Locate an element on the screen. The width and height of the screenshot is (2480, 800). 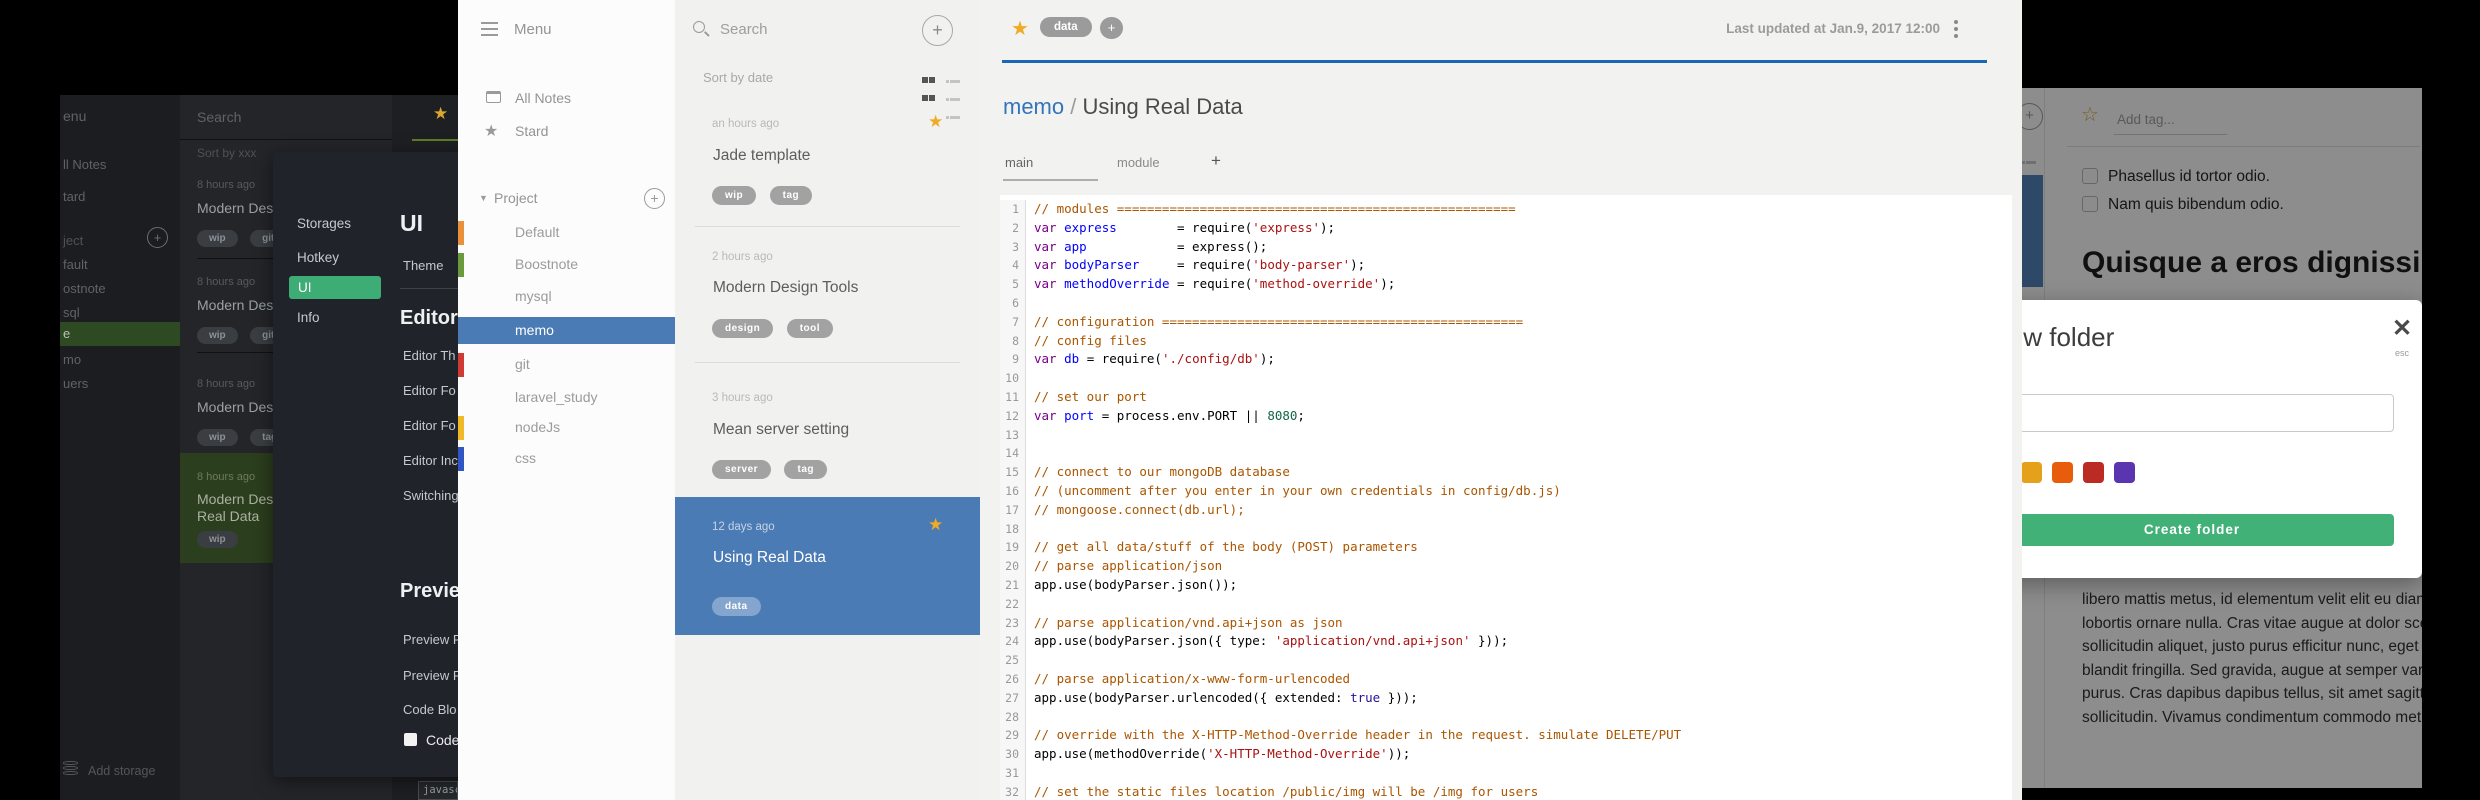
note-tag: server is located at coordinates (742, 469).